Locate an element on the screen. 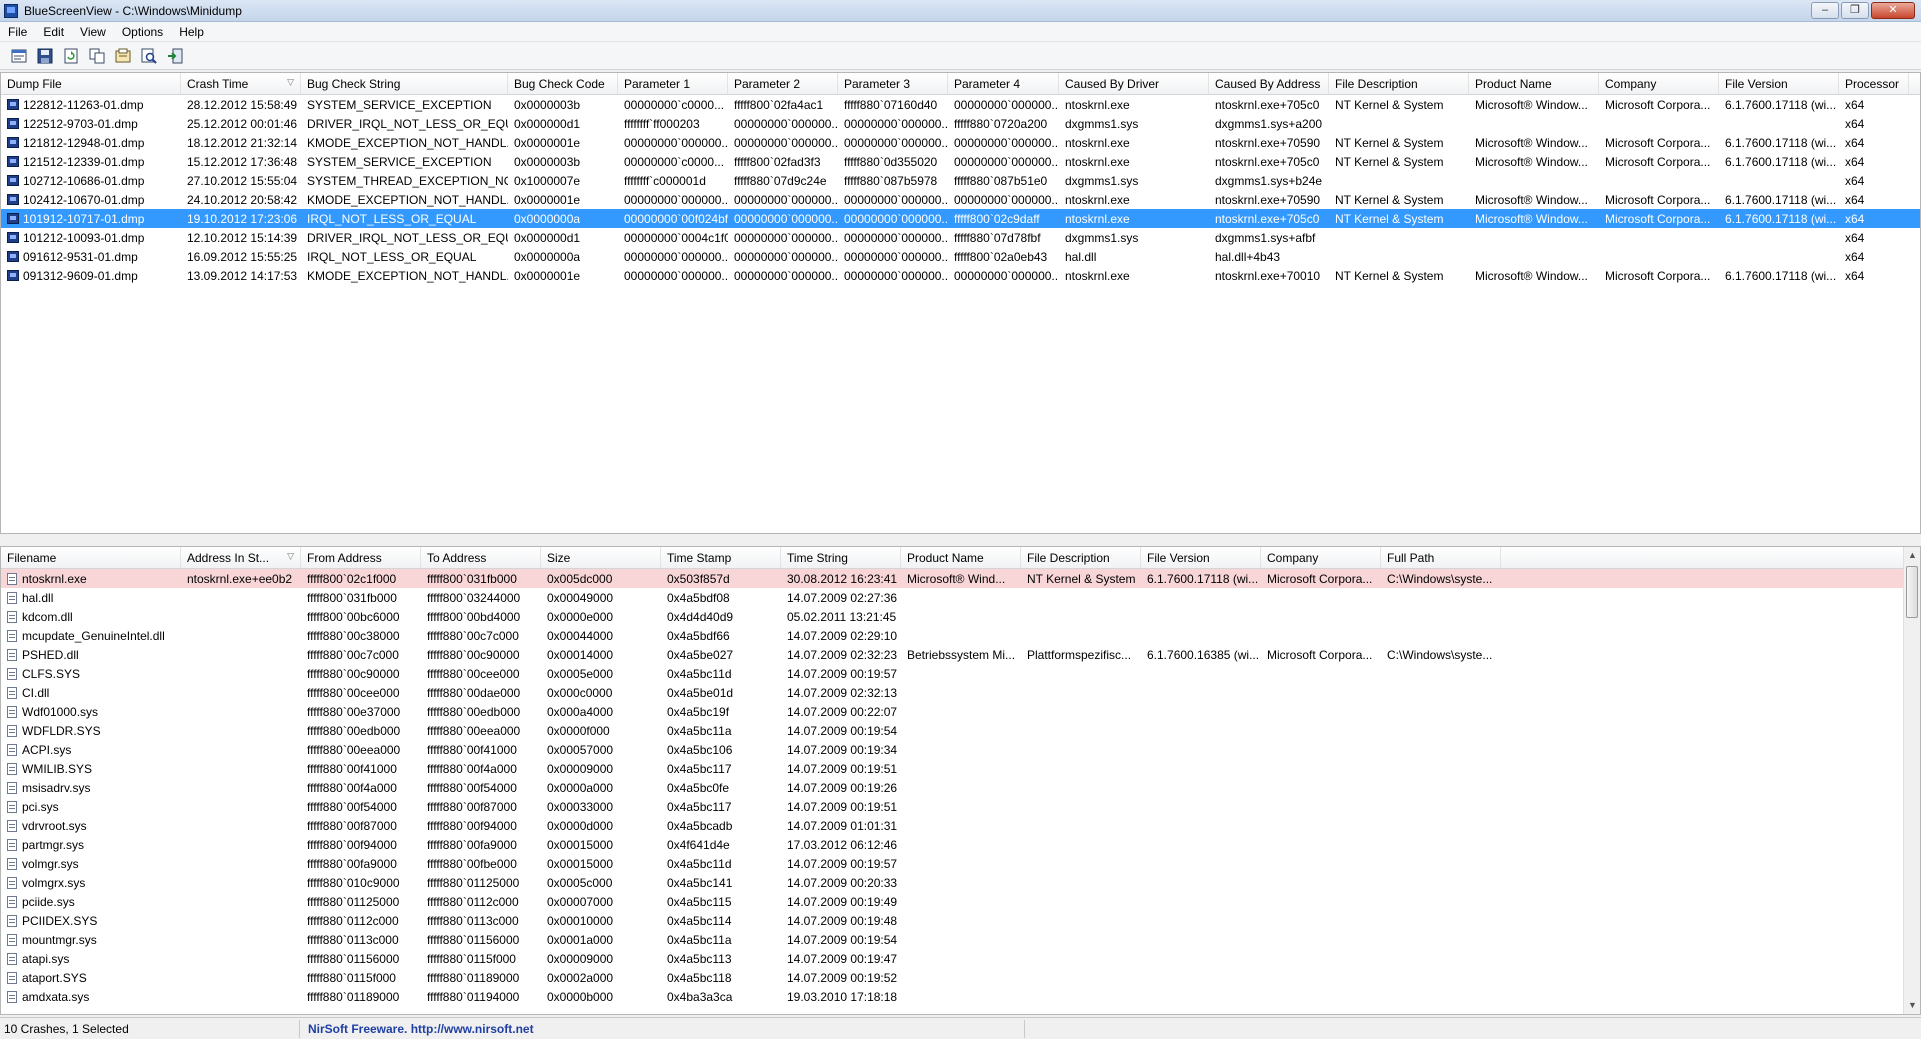  column-header-filename: Filename is located at coordinates (91, 557).